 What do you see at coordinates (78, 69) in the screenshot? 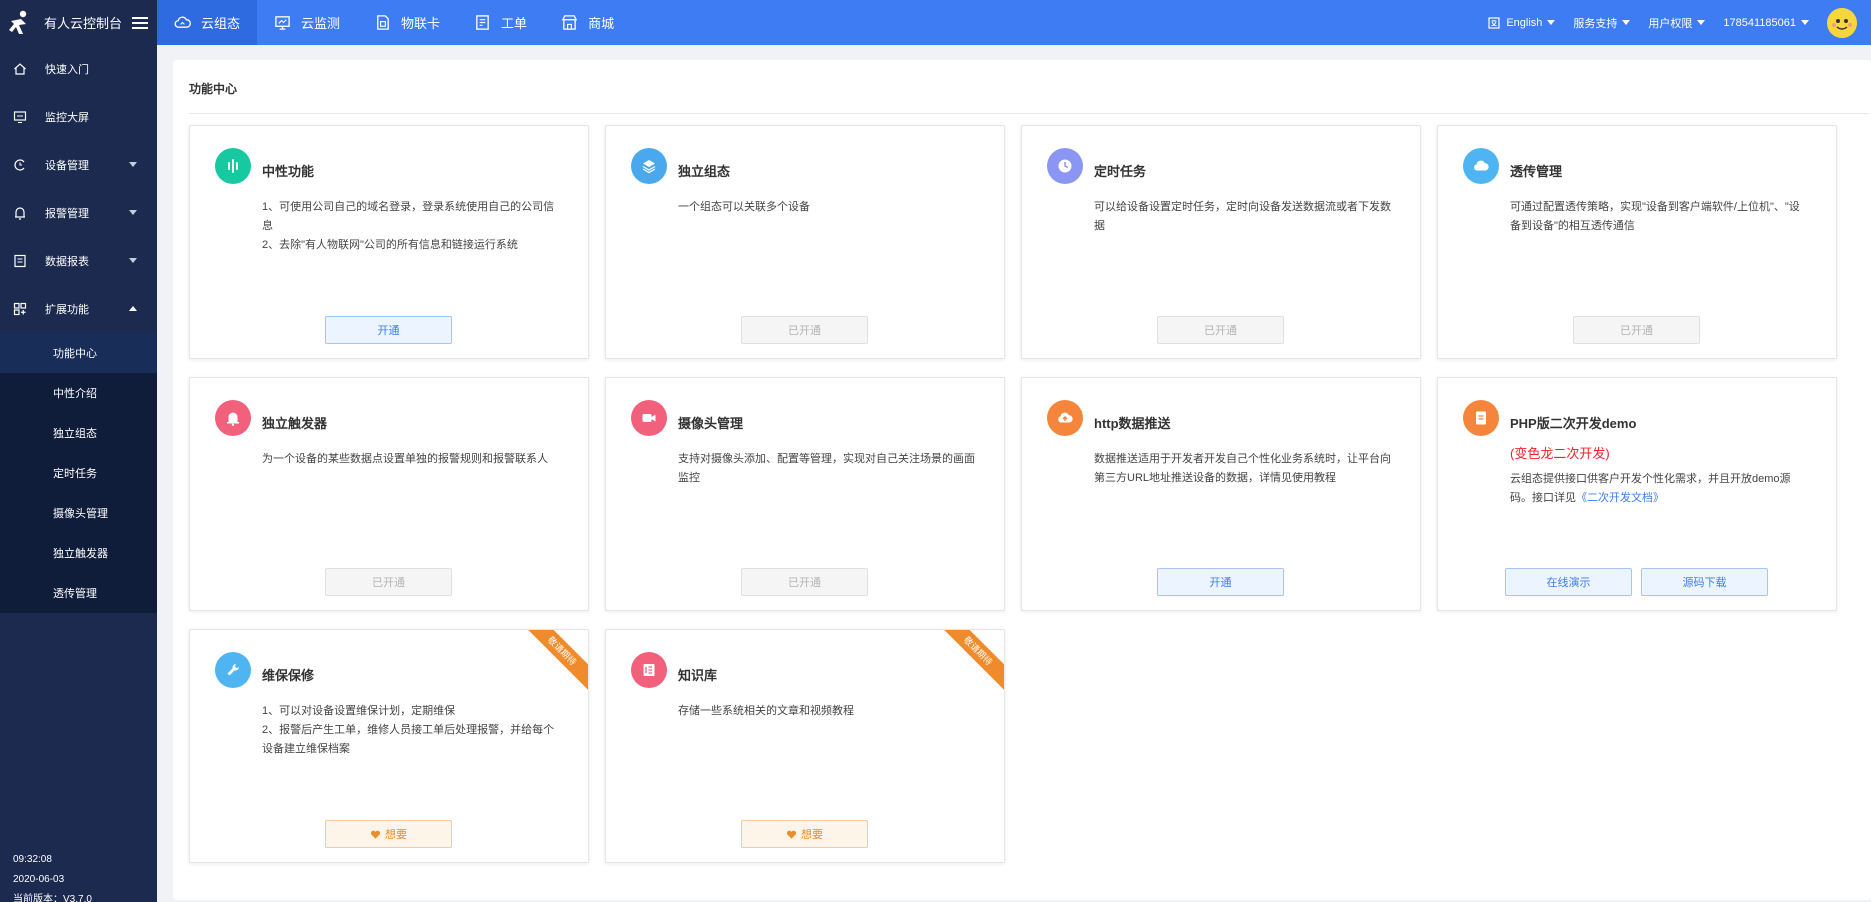
I see `sidebar-item-quick-start: 快速入门` at bounding box center [78, 69].